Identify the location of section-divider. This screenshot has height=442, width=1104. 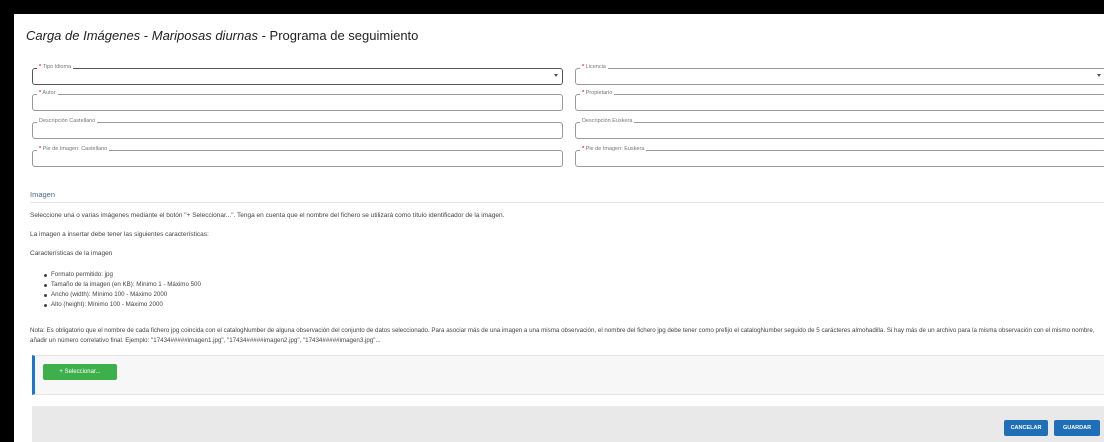
(567, 202).